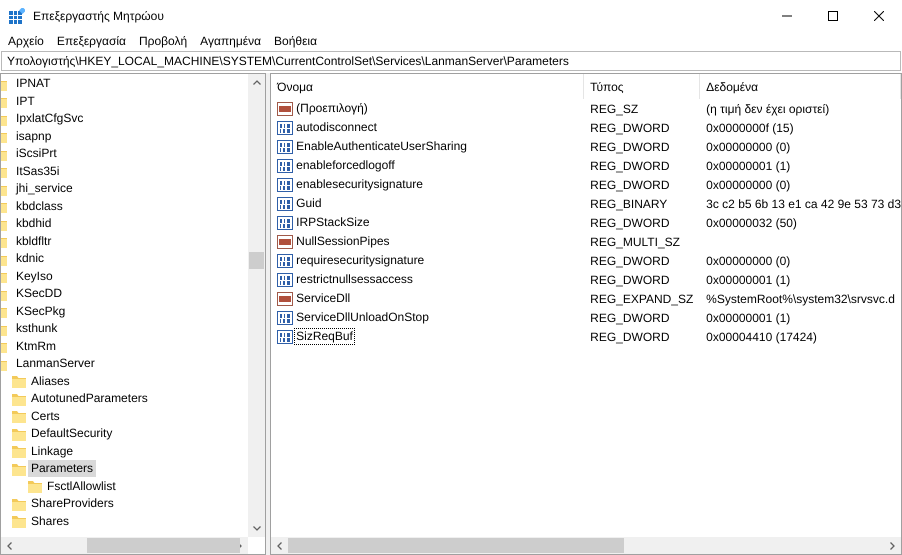 The width and height of the screenshot is (902, 555). What do you see at coordinates (256, 82) in the screenshot?
I see `scroll-up-icon` at bounding box center [256, 82].